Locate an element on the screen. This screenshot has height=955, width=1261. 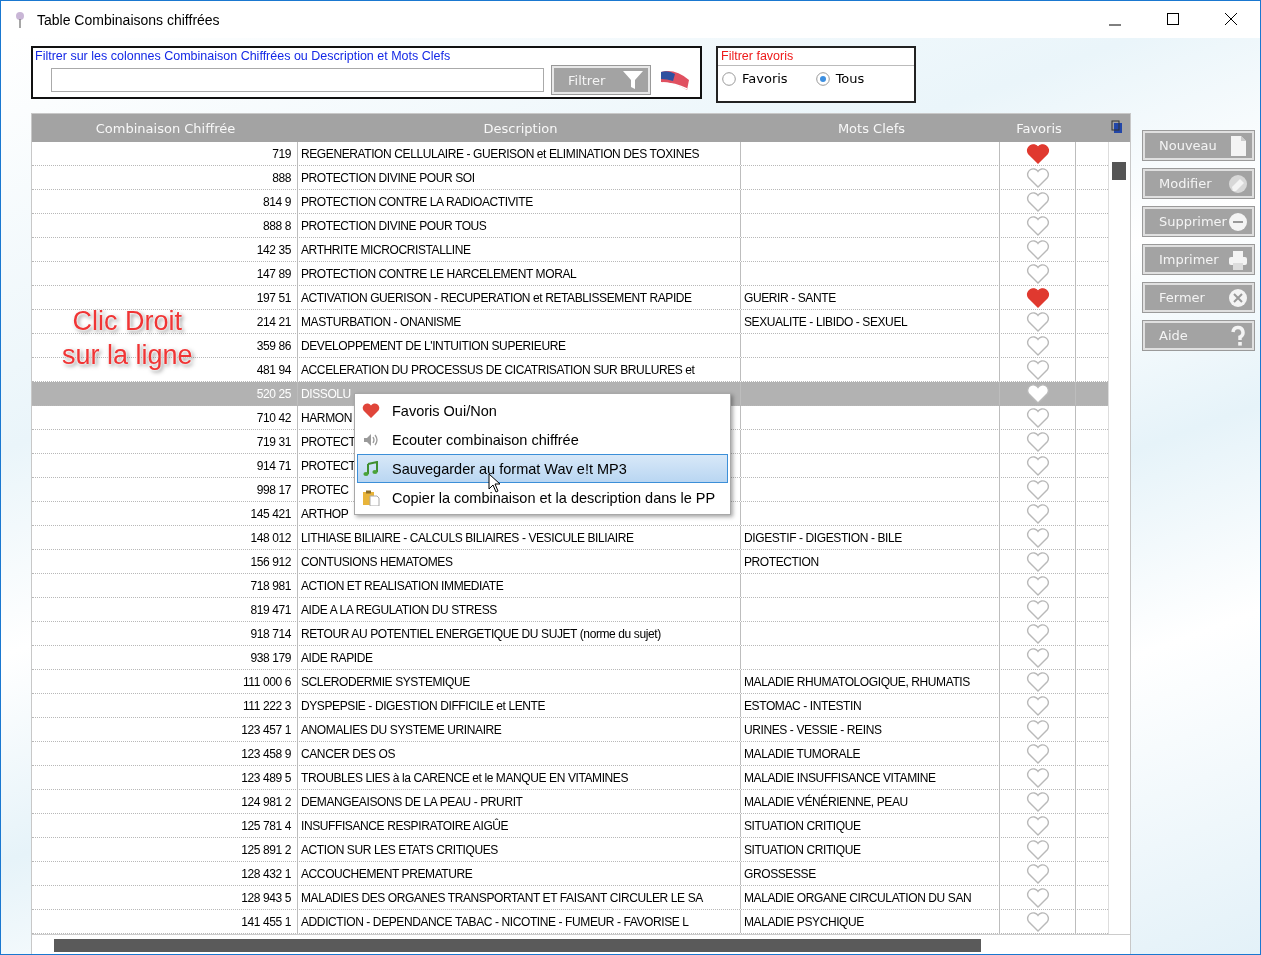
description-text: RETOUR AU POTENTIEL ENERGETIQUE DU SUJET (norme du sujet) is located at coordinates (481, 633).